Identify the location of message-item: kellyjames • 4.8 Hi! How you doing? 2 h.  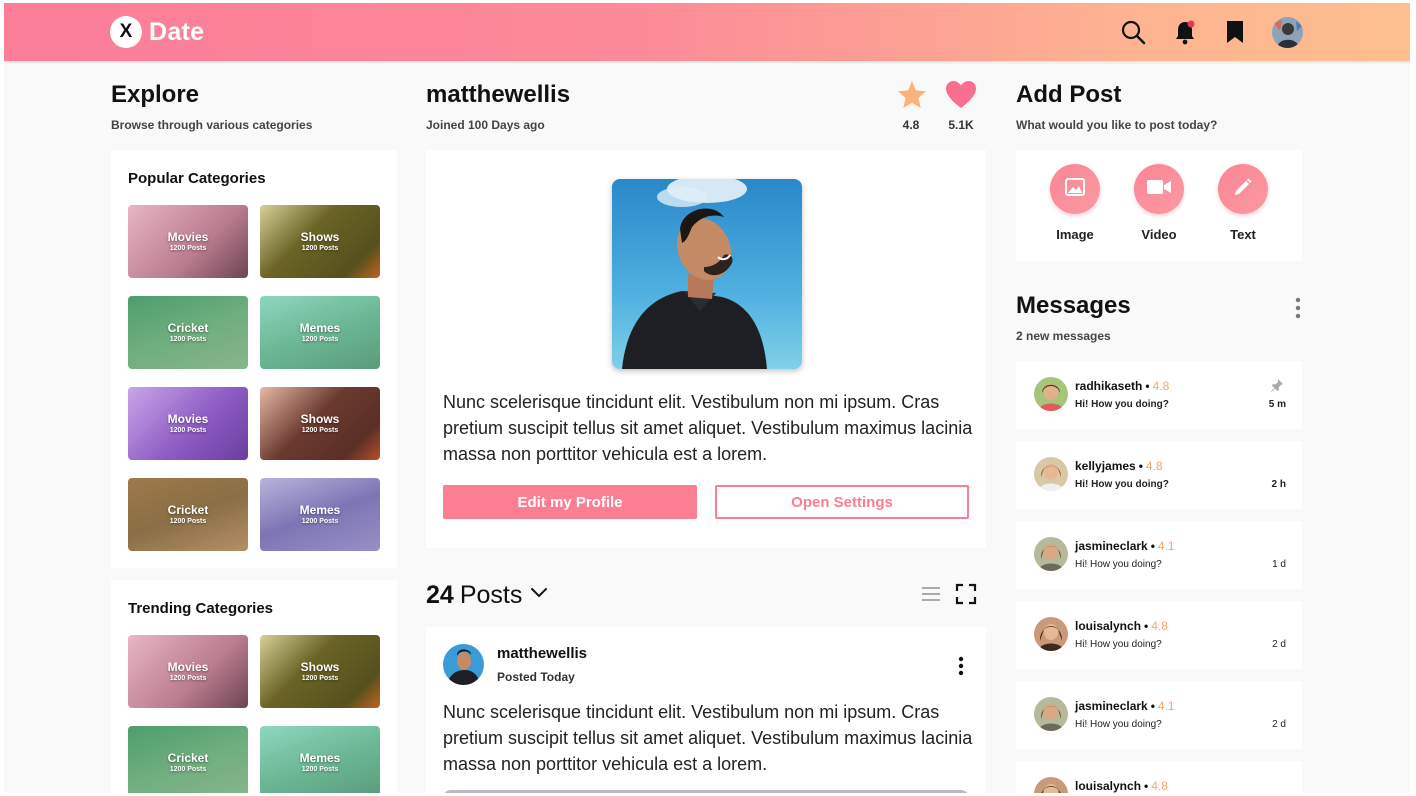
(1159, 475).